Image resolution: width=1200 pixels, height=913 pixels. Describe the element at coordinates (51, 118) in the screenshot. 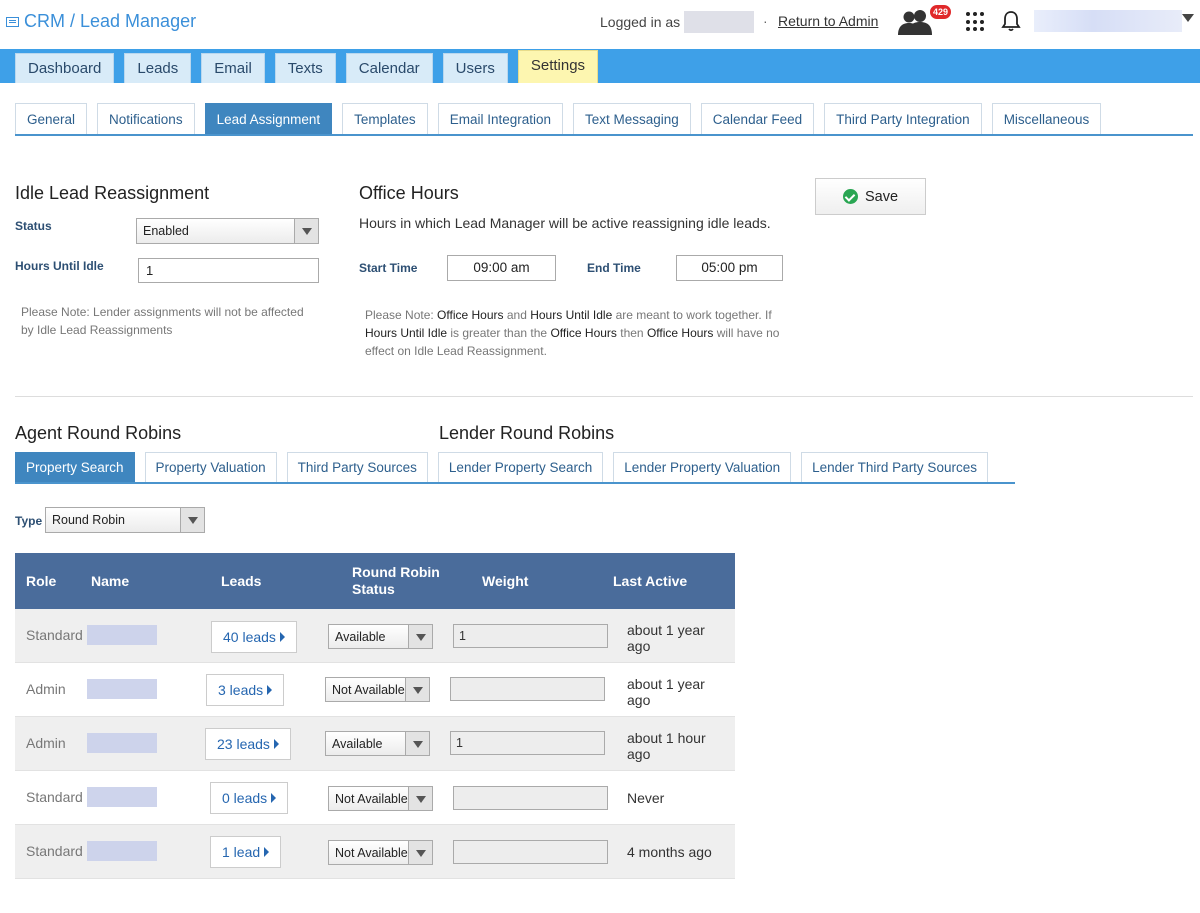

I see `subtab-general: General` at that location.